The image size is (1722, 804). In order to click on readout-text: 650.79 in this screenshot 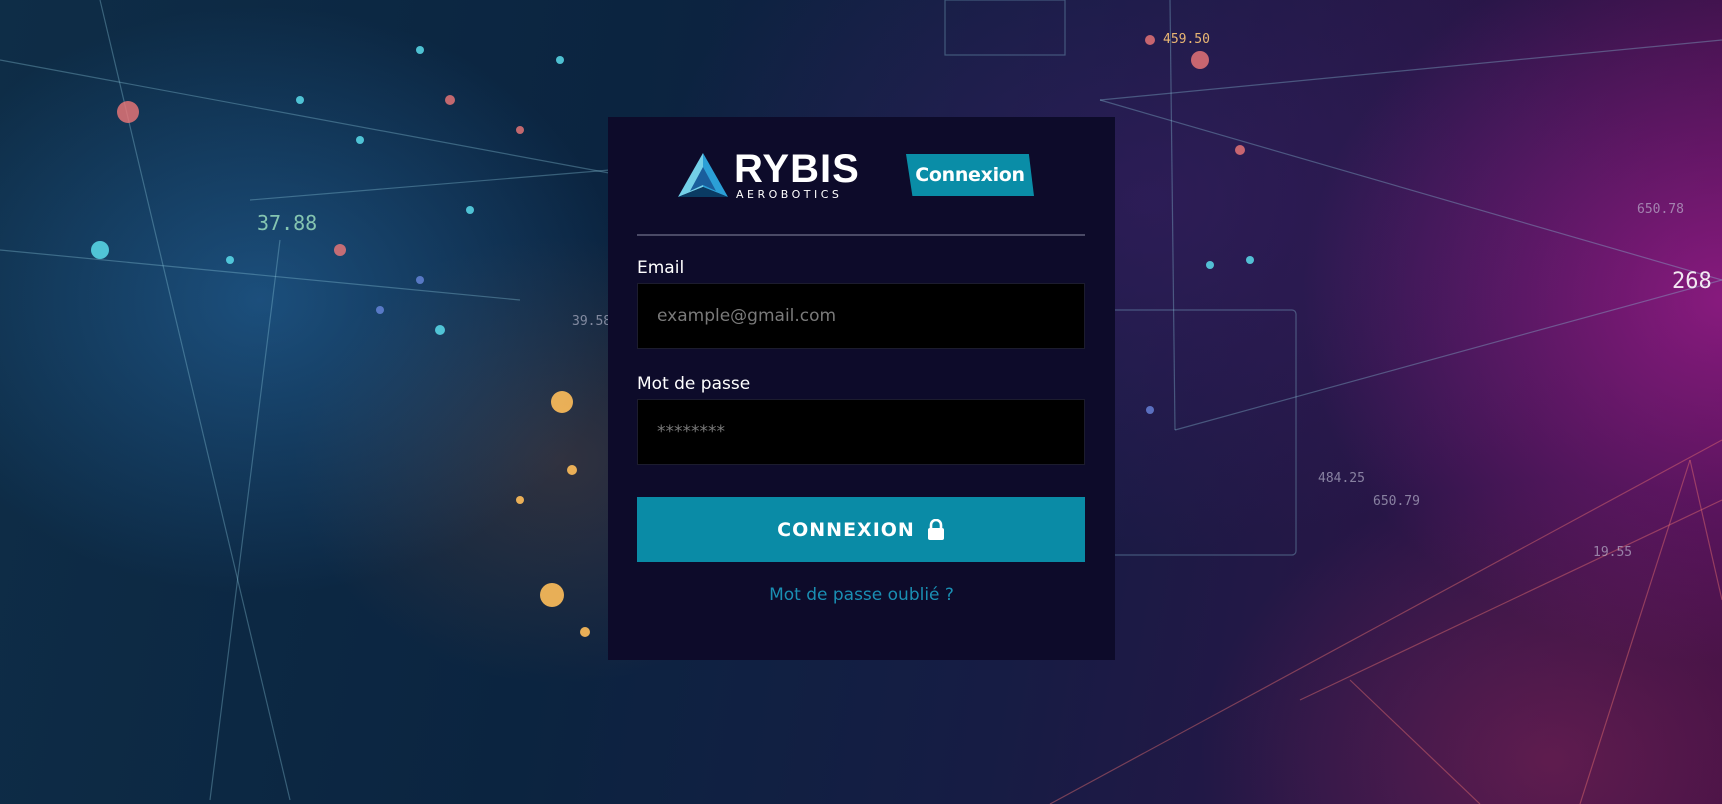, I will do `click(1396, 501)`.